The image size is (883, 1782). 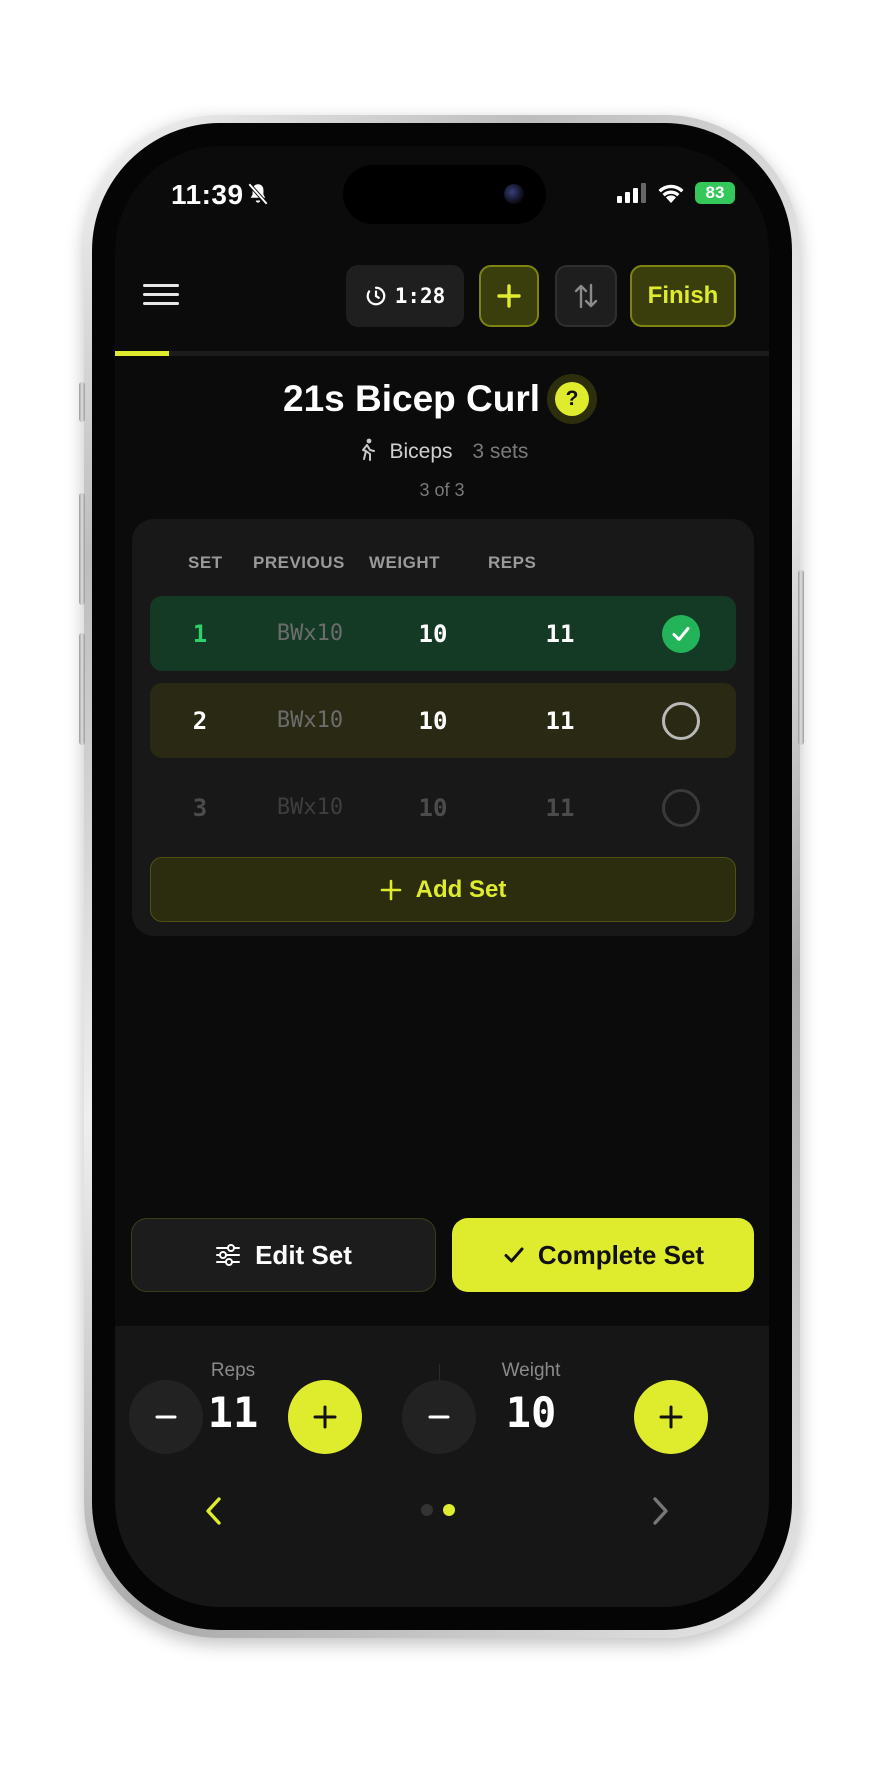 I want to click on rest-timer-button: 1:28, so click(x=405, y=296).